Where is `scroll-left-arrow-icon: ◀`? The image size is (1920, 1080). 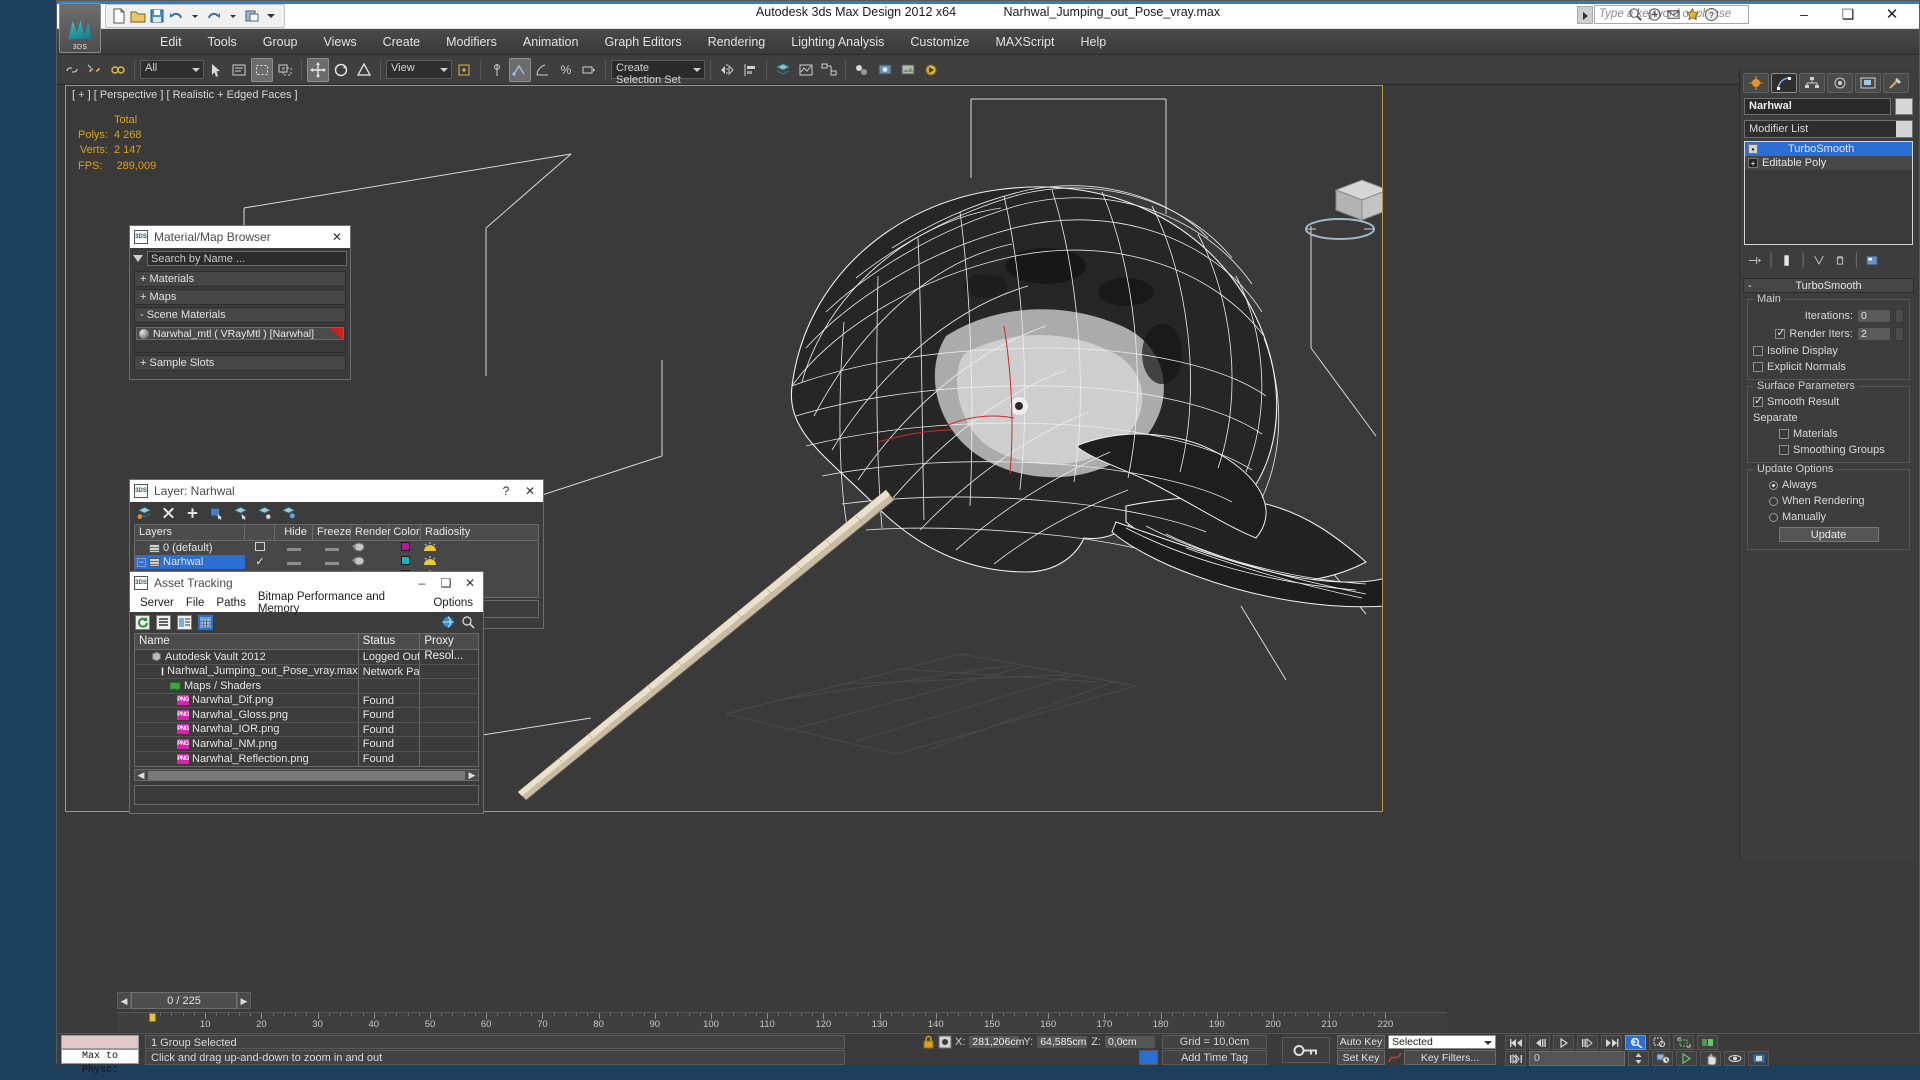
scroll-left-arrow-icon: ◀ is located at coordinates (141, 775).